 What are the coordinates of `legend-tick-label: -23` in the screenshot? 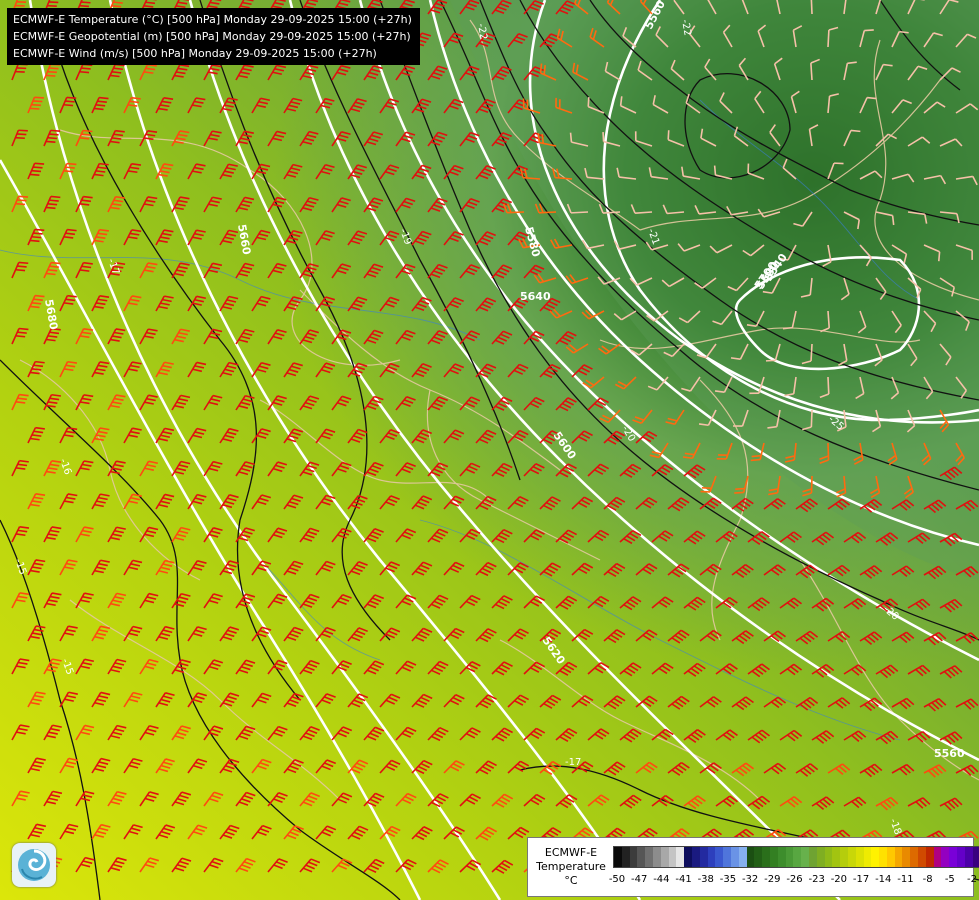 It's located at (816, 879).